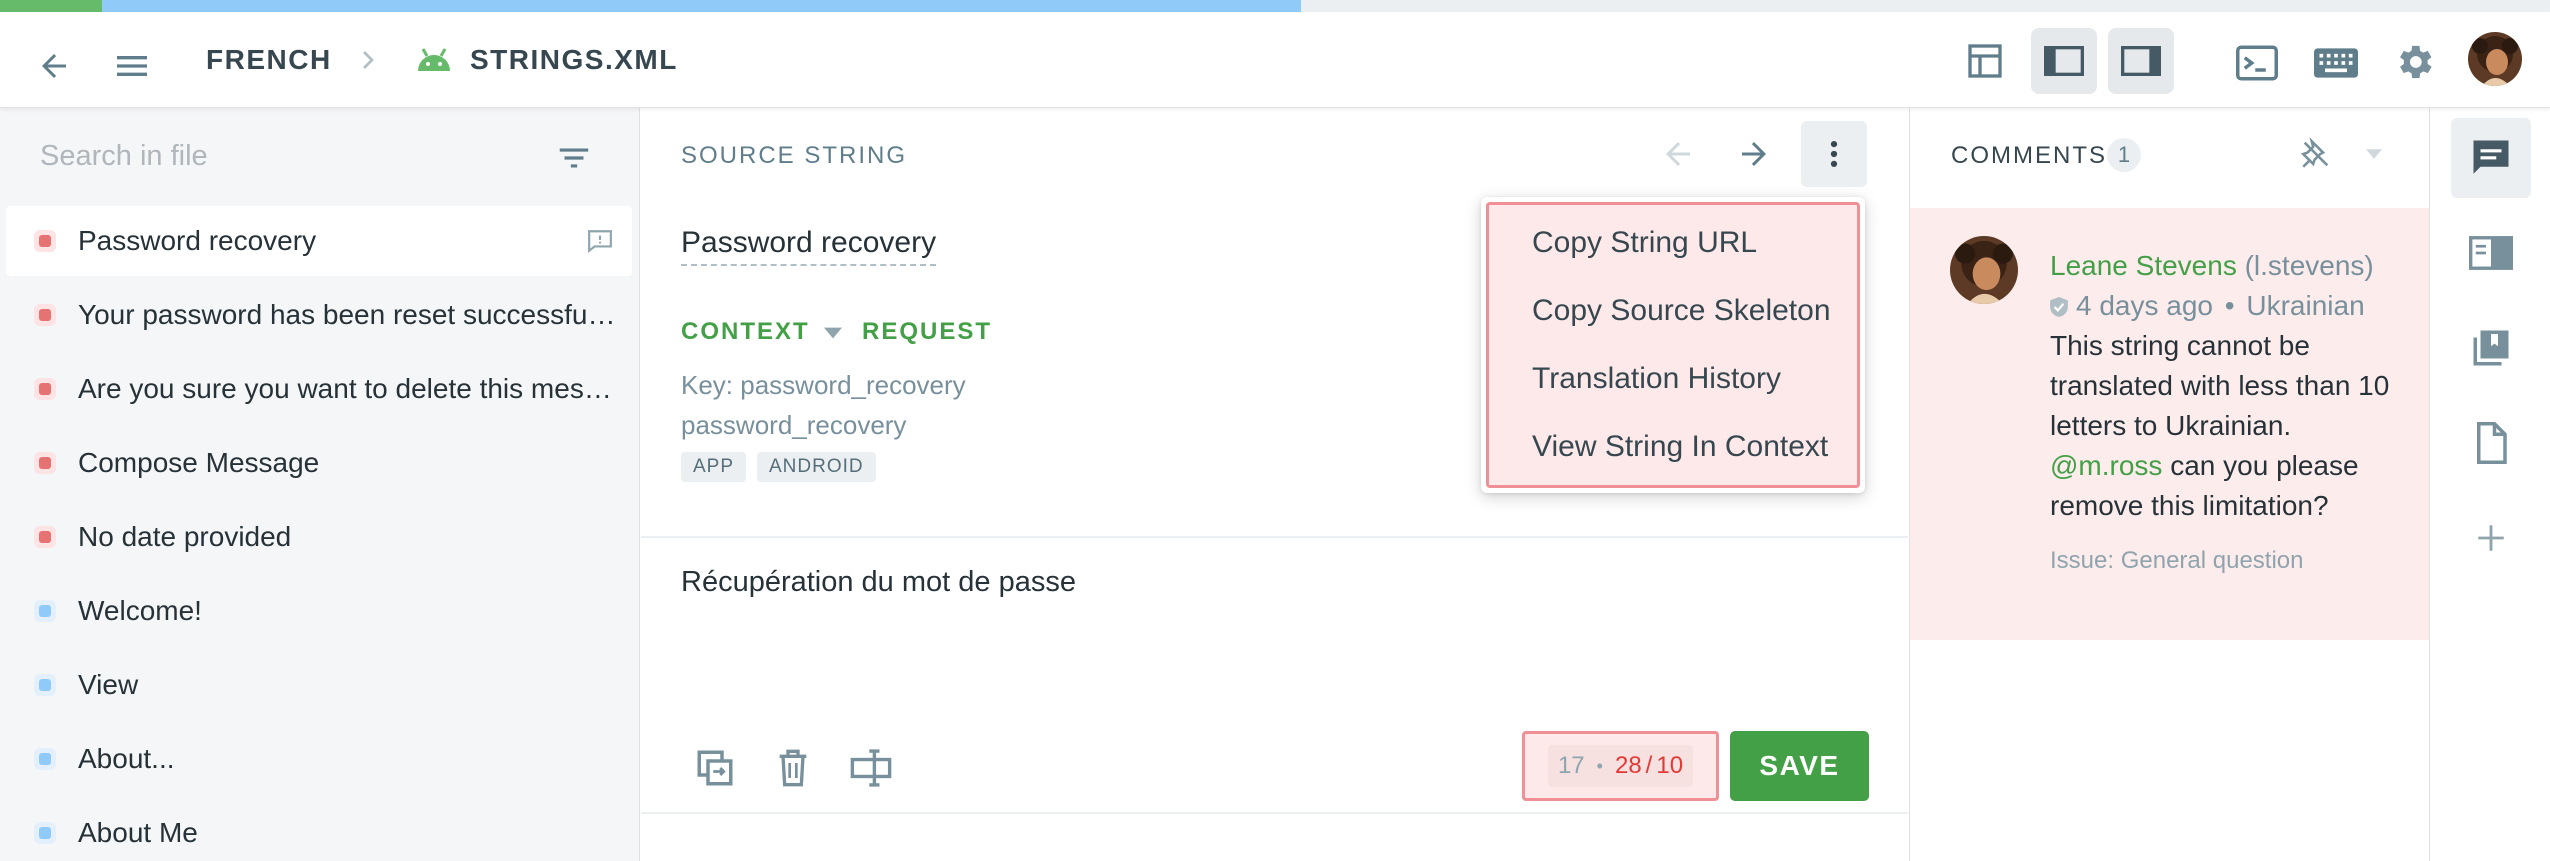 This screenshot has width=2550, height=861. What do you see at coordinates (1275, 60) in the screenshot?
I see `top-bar: FRENCH STRINGS.XML` at bounding box center [1275, 60].